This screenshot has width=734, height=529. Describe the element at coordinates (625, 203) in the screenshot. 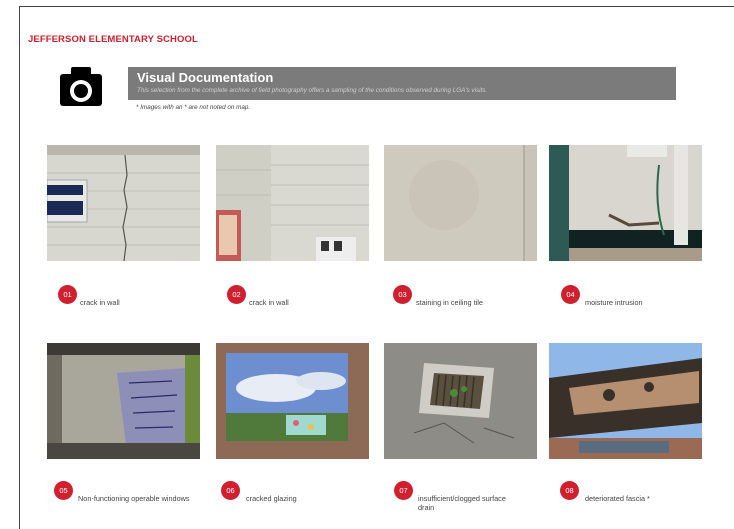

I see `photo-moisture-intrusion` at that location.